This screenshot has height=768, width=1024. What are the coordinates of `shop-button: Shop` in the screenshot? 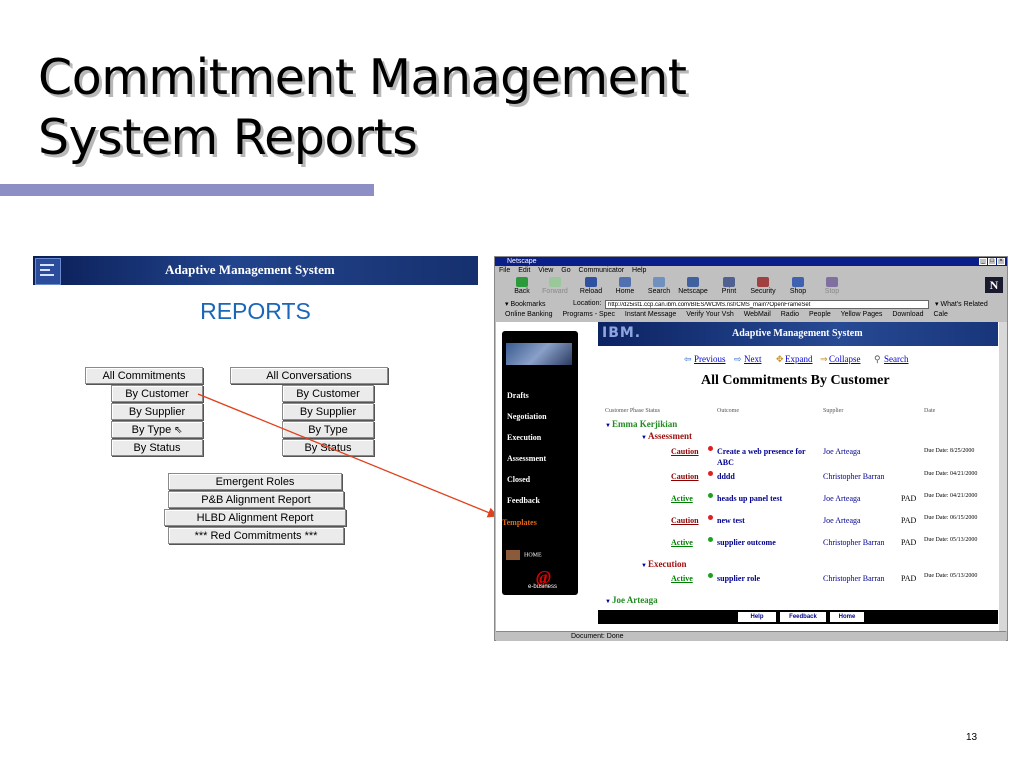 It's located at (798, 285).